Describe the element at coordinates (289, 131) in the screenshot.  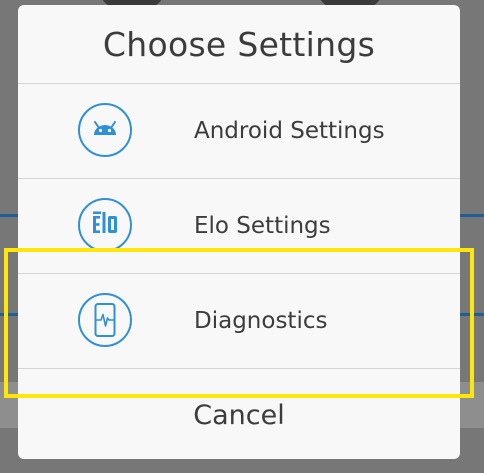
I see `option-label: Android Settings` at that location.